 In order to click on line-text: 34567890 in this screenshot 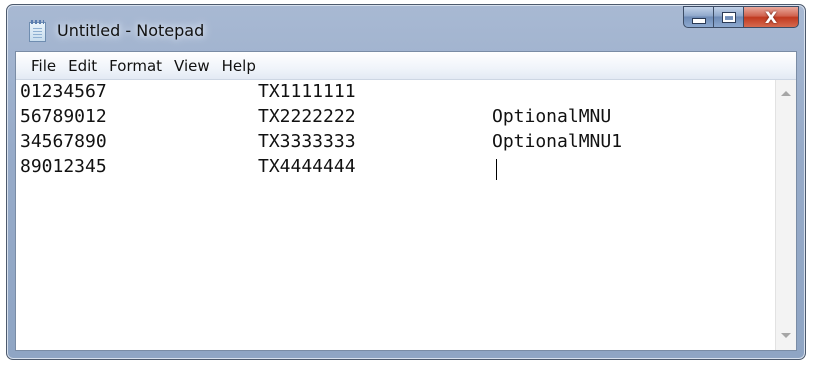, I will do `click(63, 141)`.